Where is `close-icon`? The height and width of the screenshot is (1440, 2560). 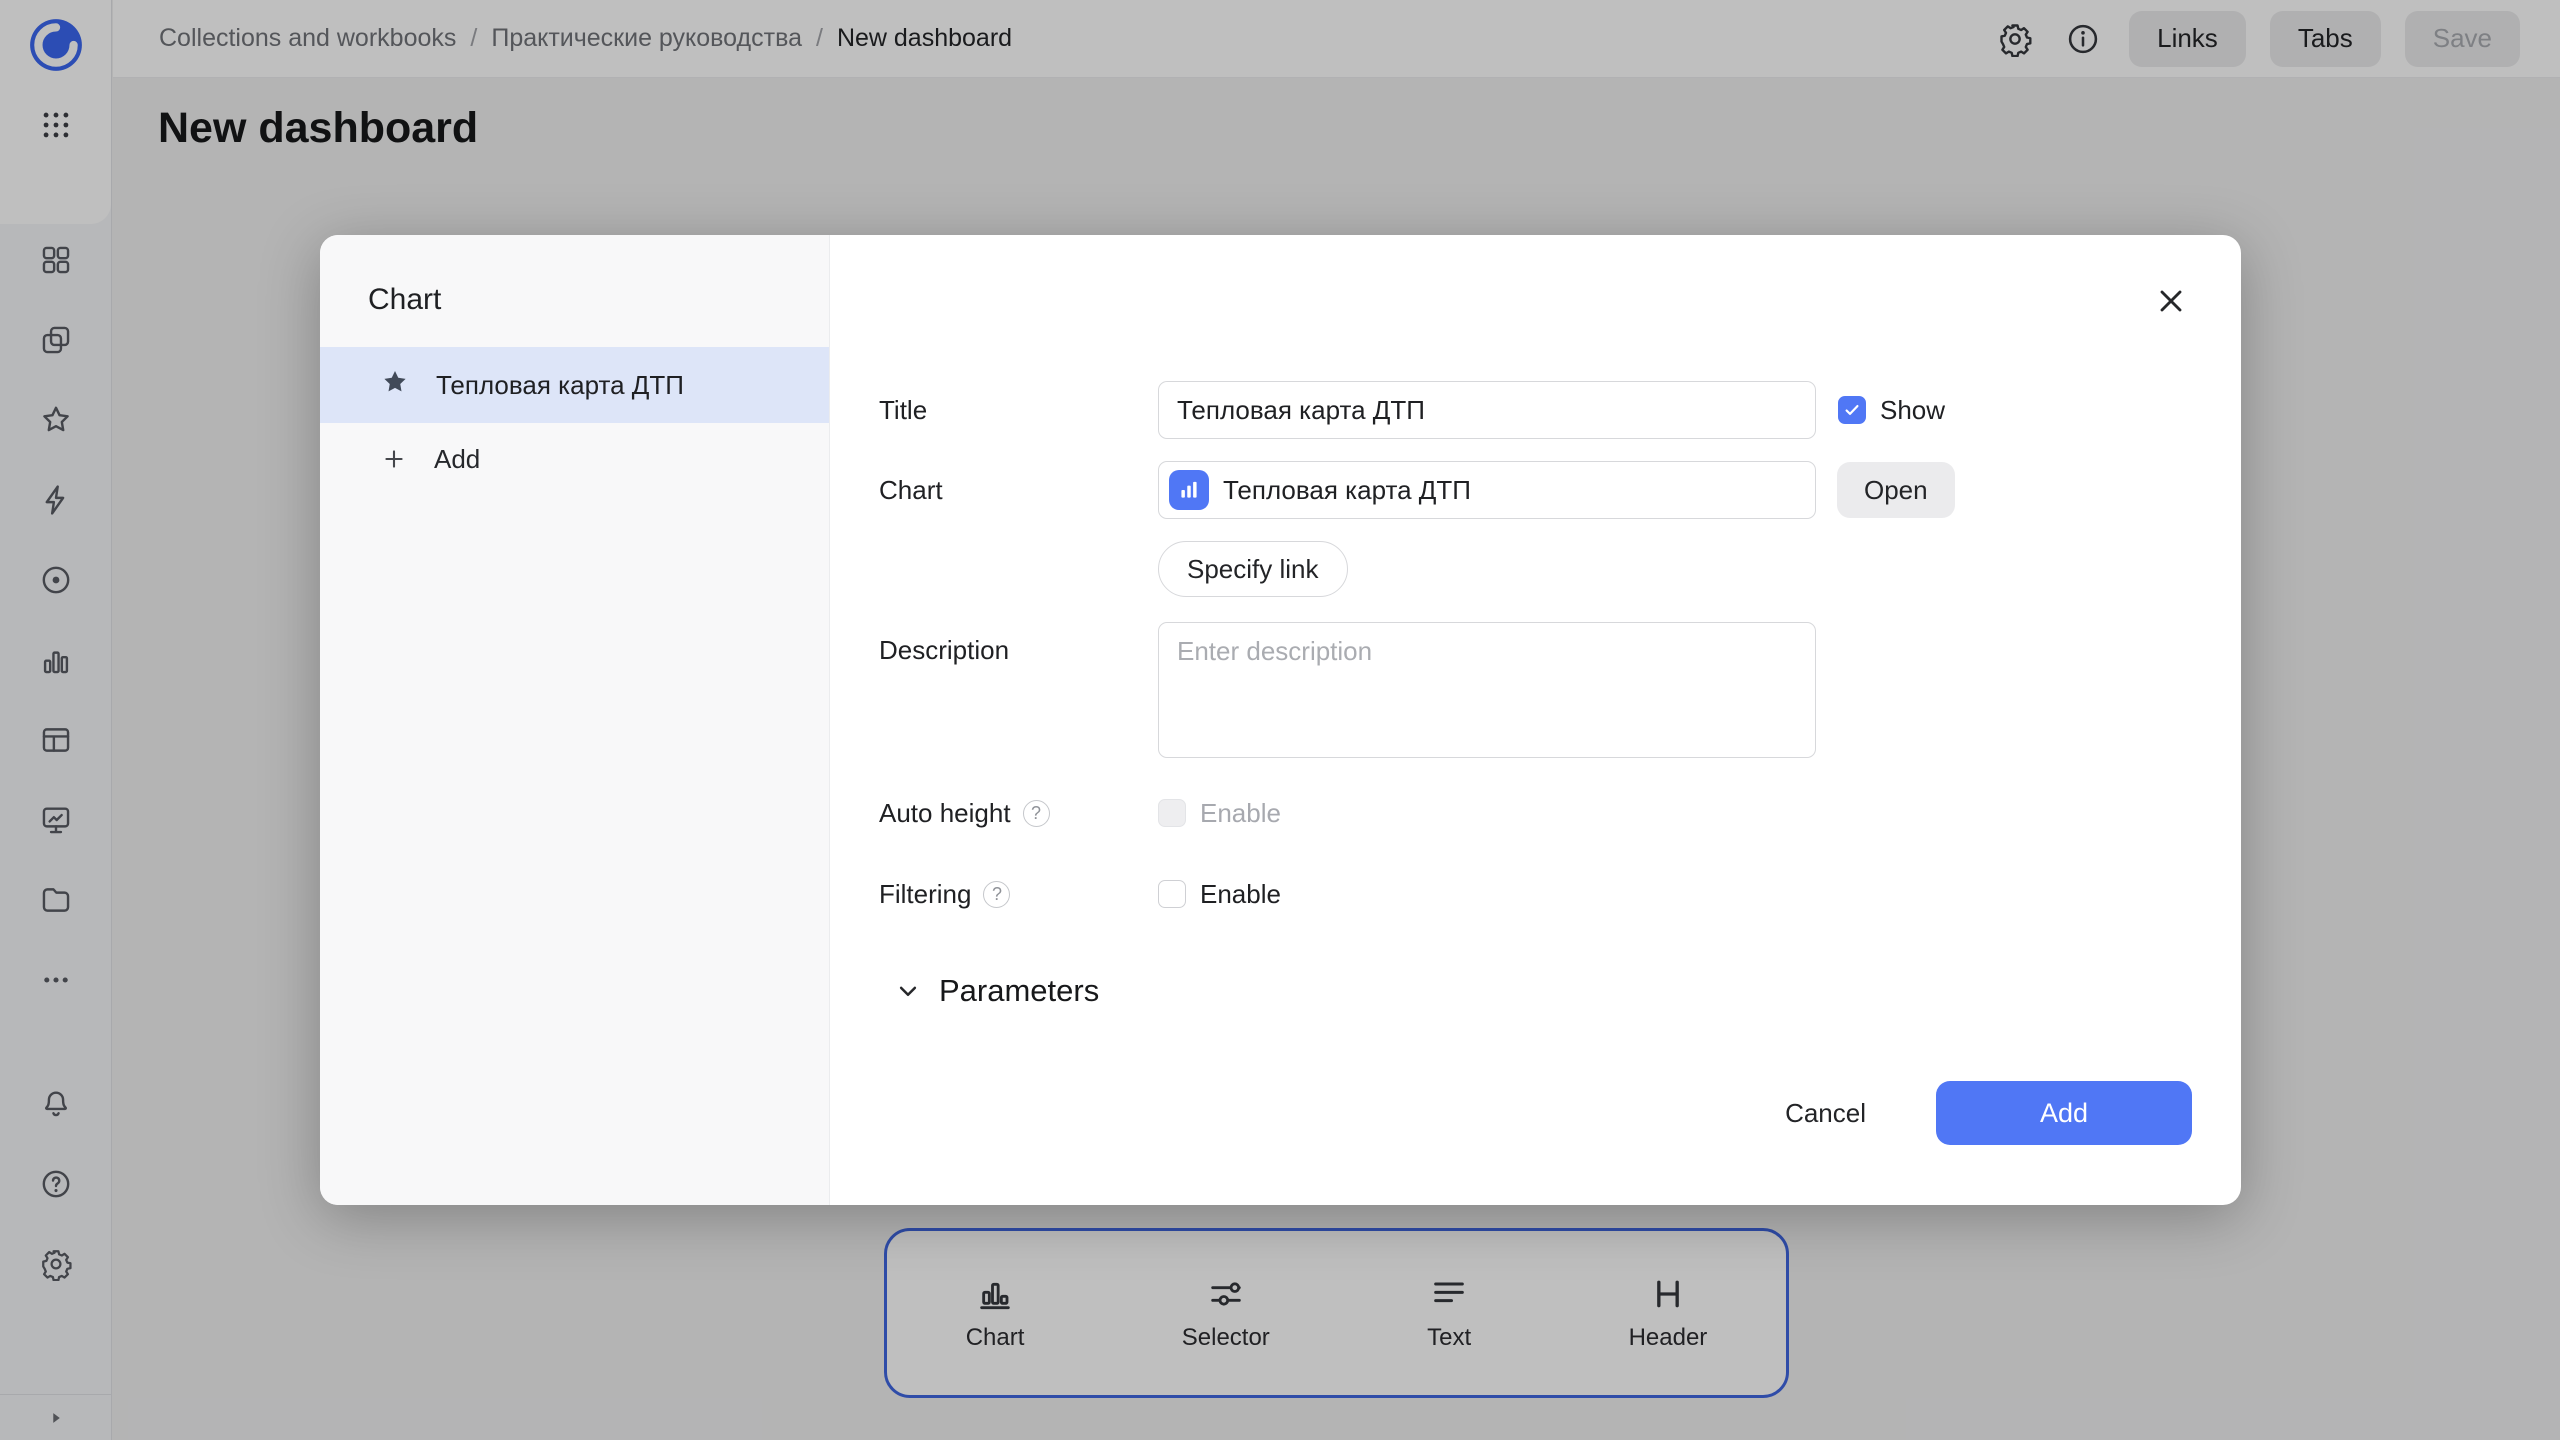
close-icon is located at coordinates (2171, 301).